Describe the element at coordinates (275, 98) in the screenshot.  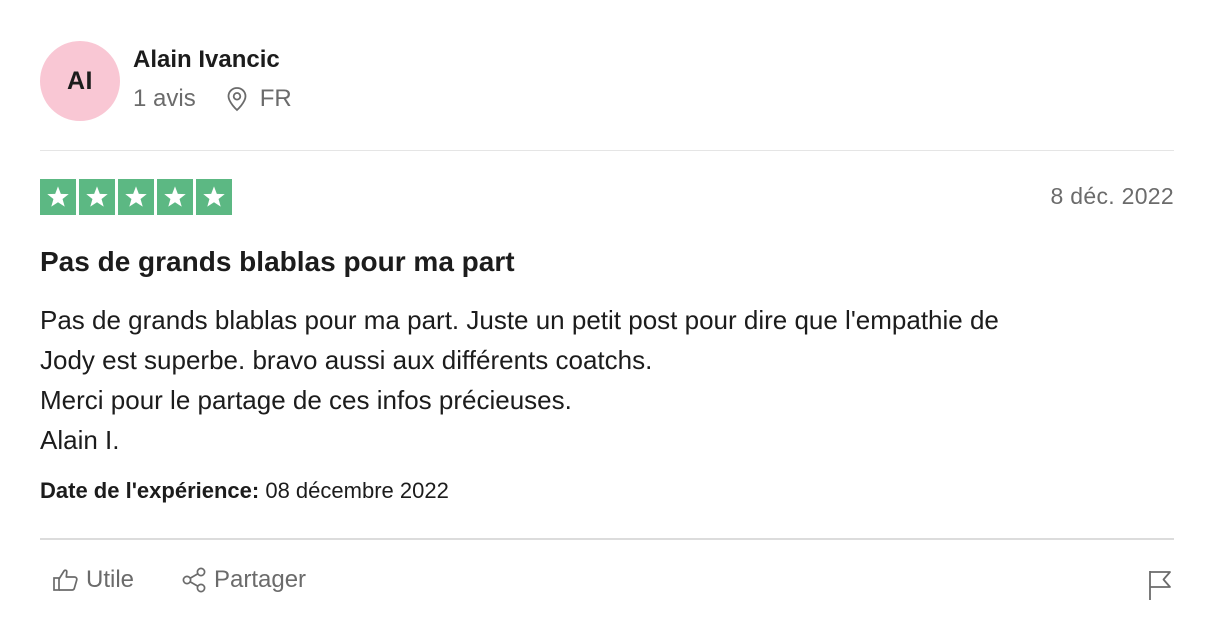
I see `country-code: FR` at that location.